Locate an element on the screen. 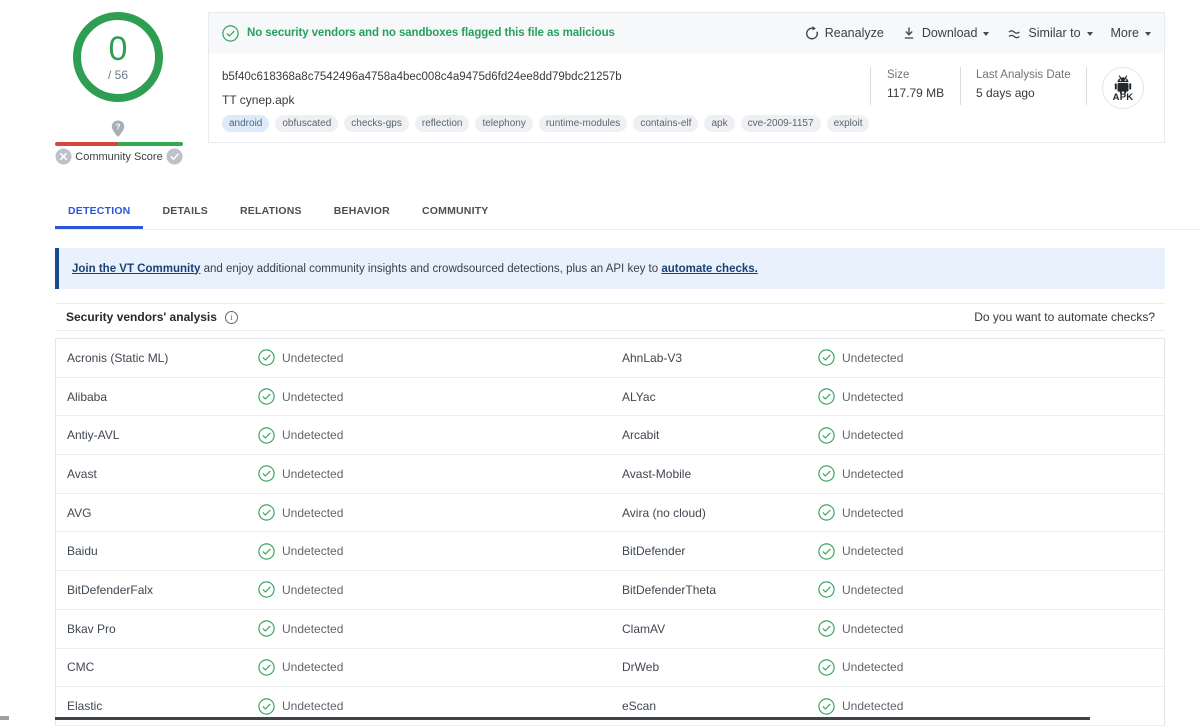 The image size is (1200, 726). tag-contains-elf: contains-elf is located at coordinates (666, 123).